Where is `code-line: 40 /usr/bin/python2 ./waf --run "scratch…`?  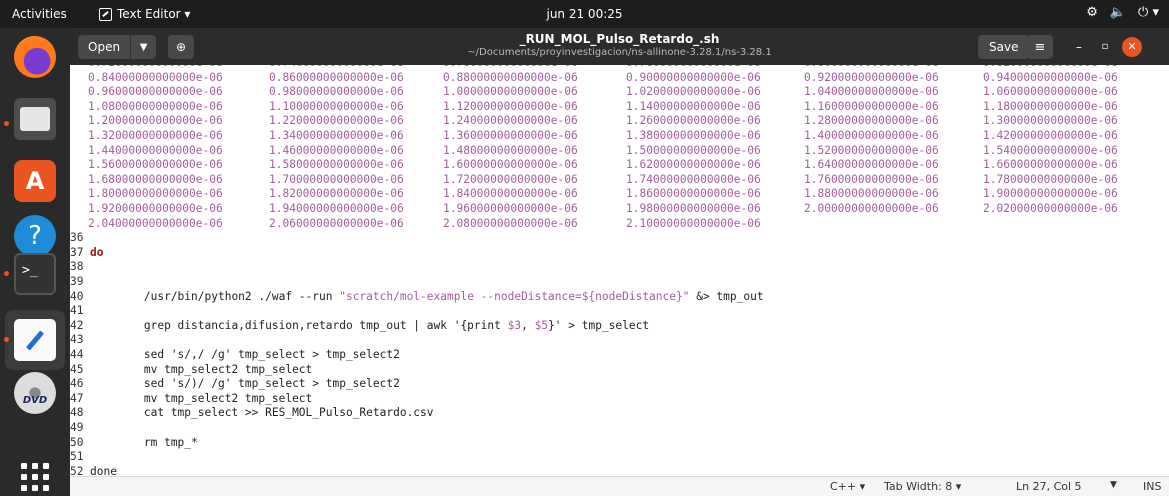 code-line: 40 /usr/bin/python2 ./waf --run "scratch… is located at coordinates (417, 297).